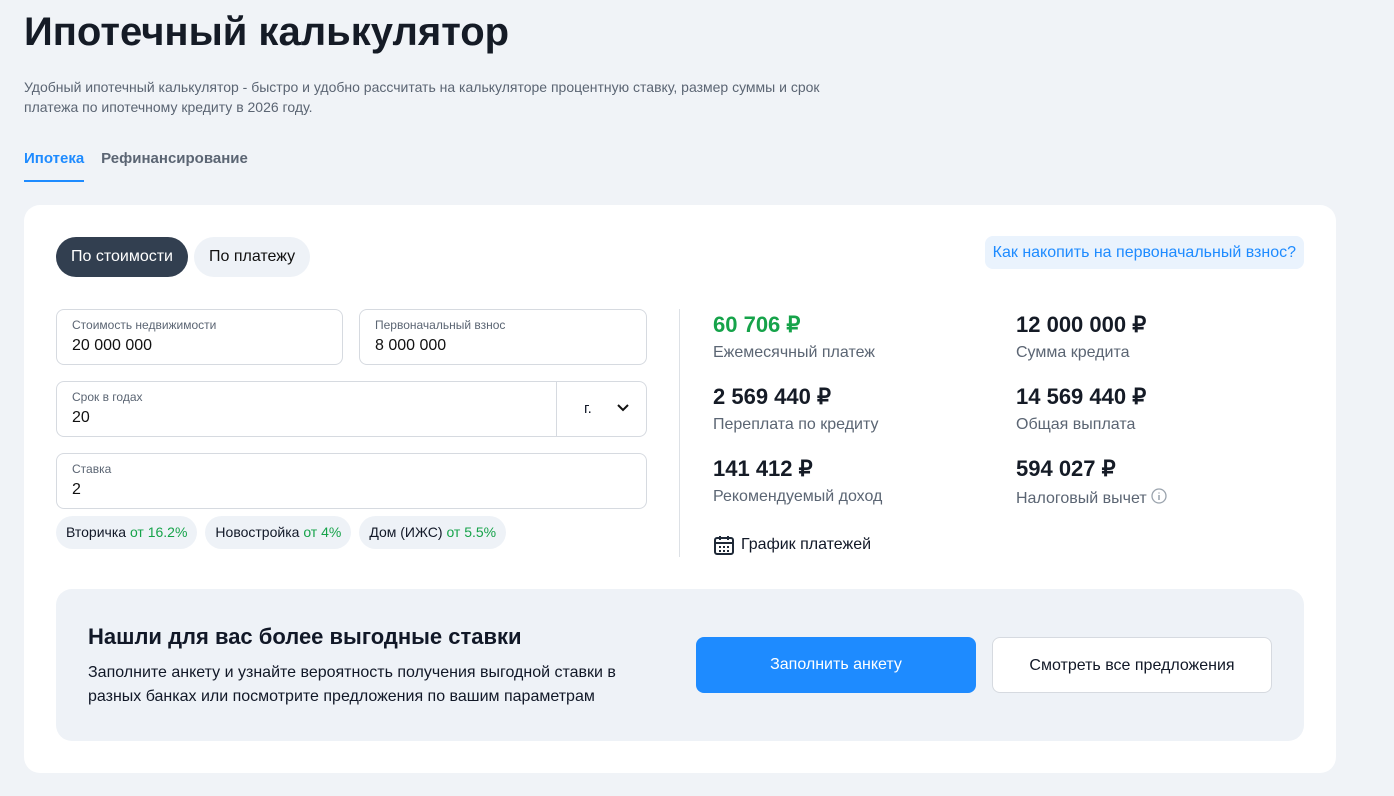 The width and height of the screenshot is (1394, 796). I want to click on mode-by-price: По стоимости, so click(122, 257).